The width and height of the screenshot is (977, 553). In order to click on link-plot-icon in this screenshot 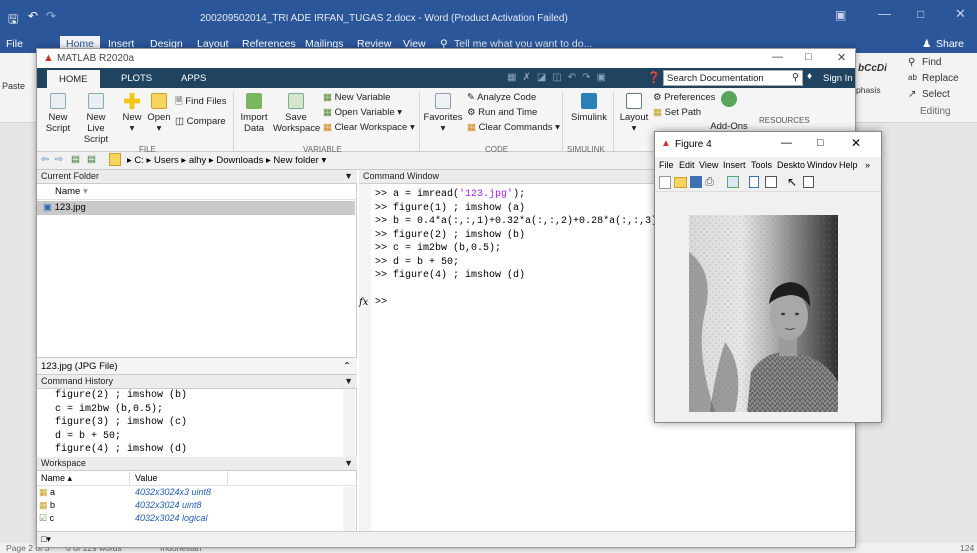, I will do `click(733, 182)`.